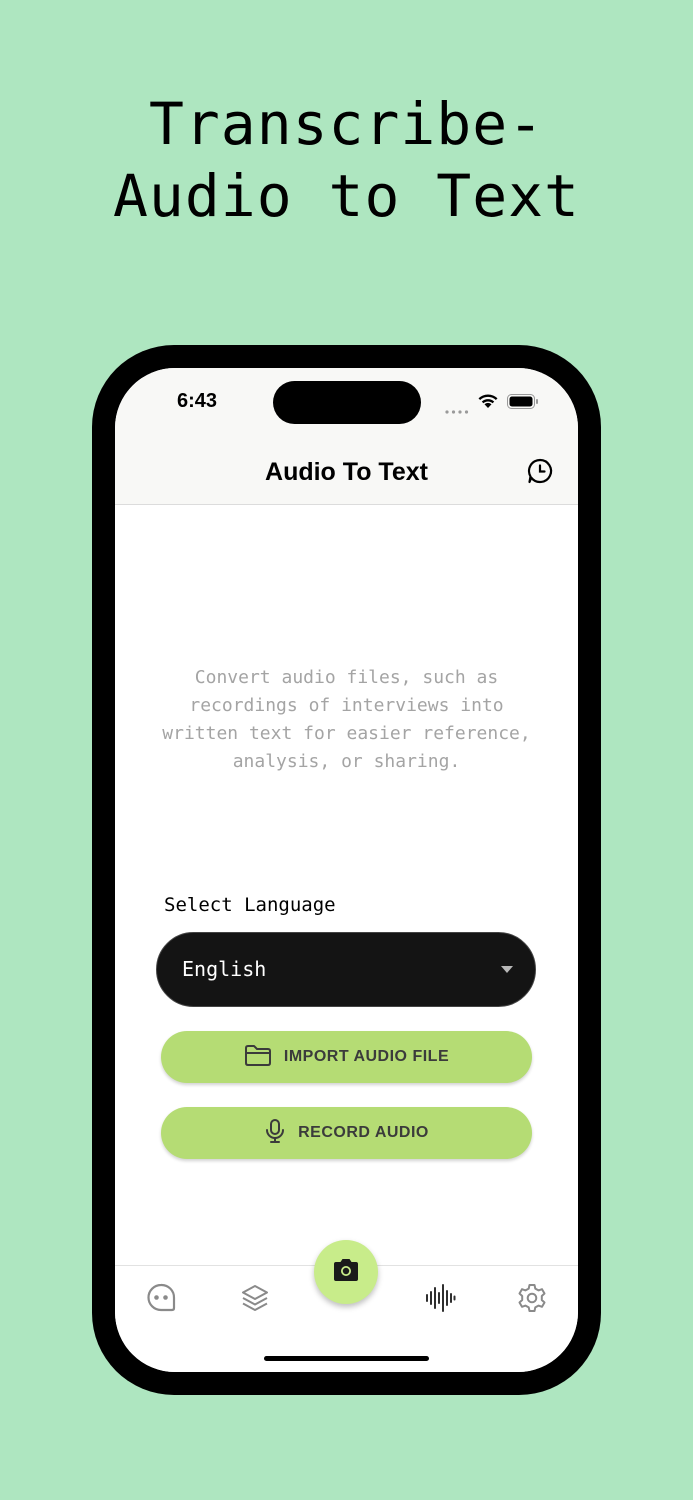  Describe the element at coordinates (523, 404) in the screenshot. I see `battery-icon` at that location.